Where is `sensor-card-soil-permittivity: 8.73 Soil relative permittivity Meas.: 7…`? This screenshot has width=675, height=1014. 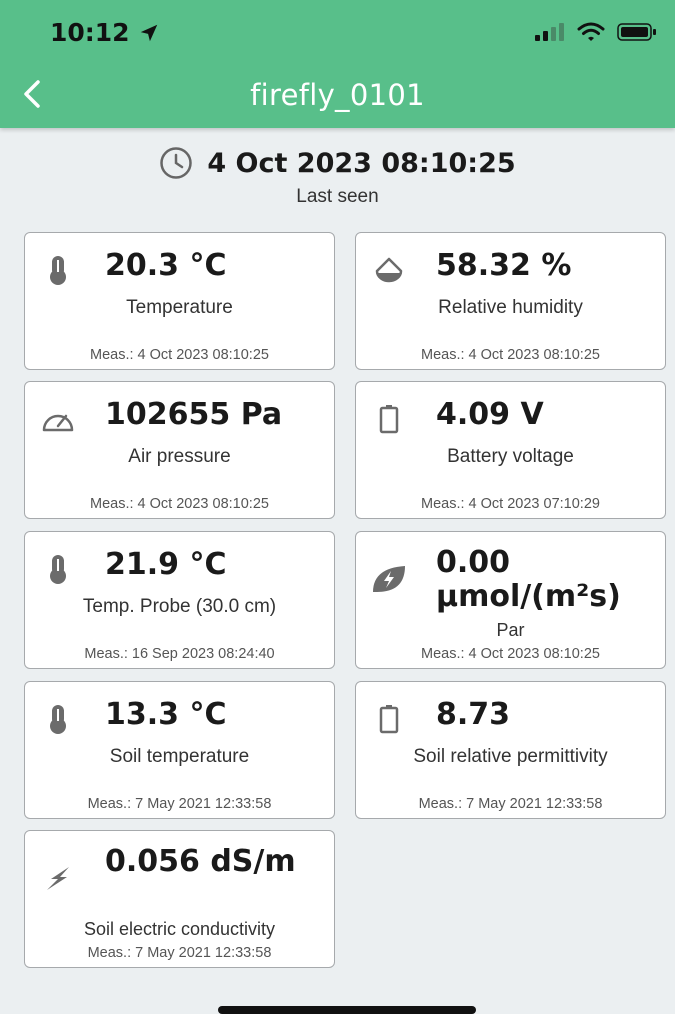 sensor-card-soil-permittivity: 8.73 Soil relative permittivity Meas.: 7… is located at coordinates (510, 750).